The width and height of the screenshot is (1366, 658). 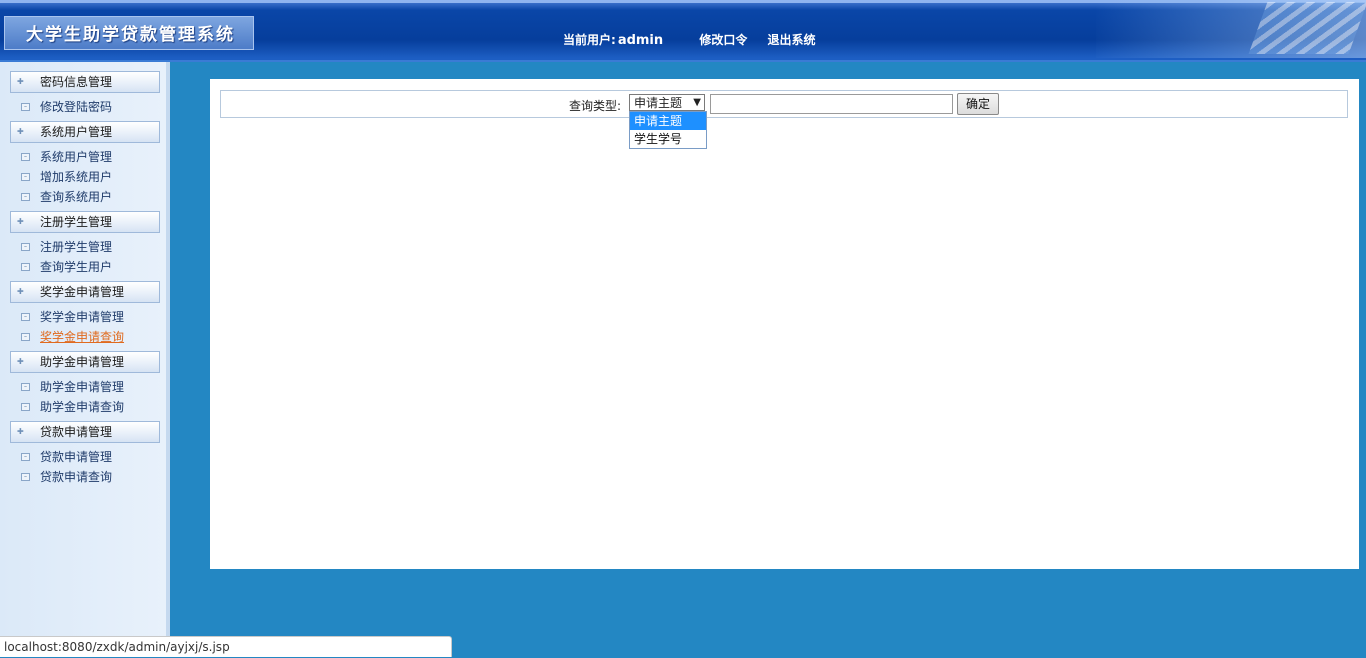 I want to click on sidebar-group-label: 贷款申请管理, so click(x=76, y=432).